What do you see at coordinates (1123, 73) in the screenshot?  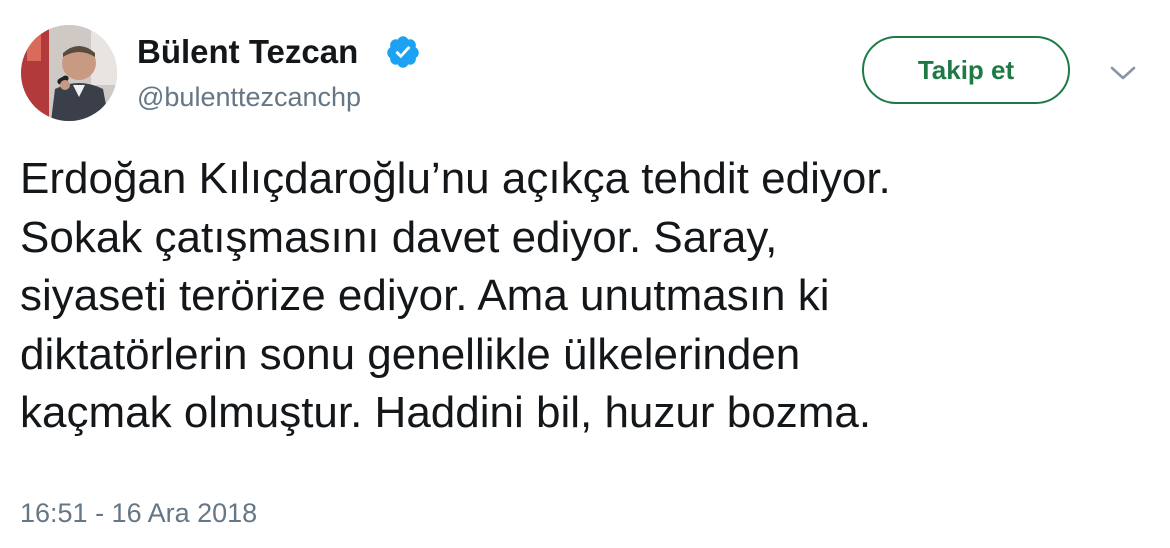 I see `chevron-down-icon` at bounding box center [1123, 73].